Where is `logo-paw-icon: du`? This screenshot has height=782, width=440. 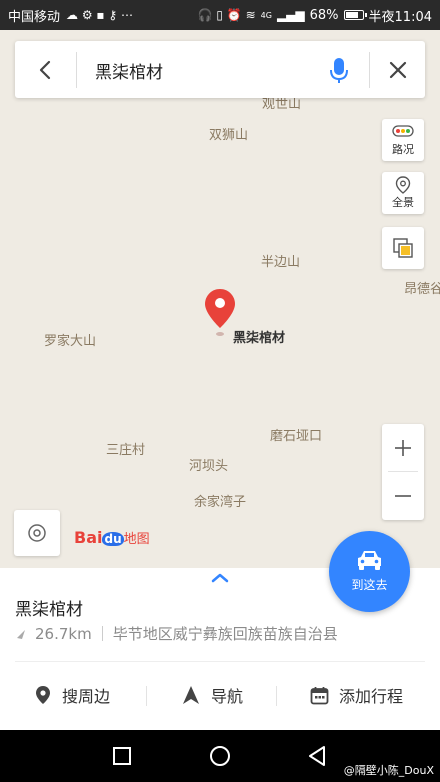
logo-paw-icon: du is located at coordinates (113, 539).